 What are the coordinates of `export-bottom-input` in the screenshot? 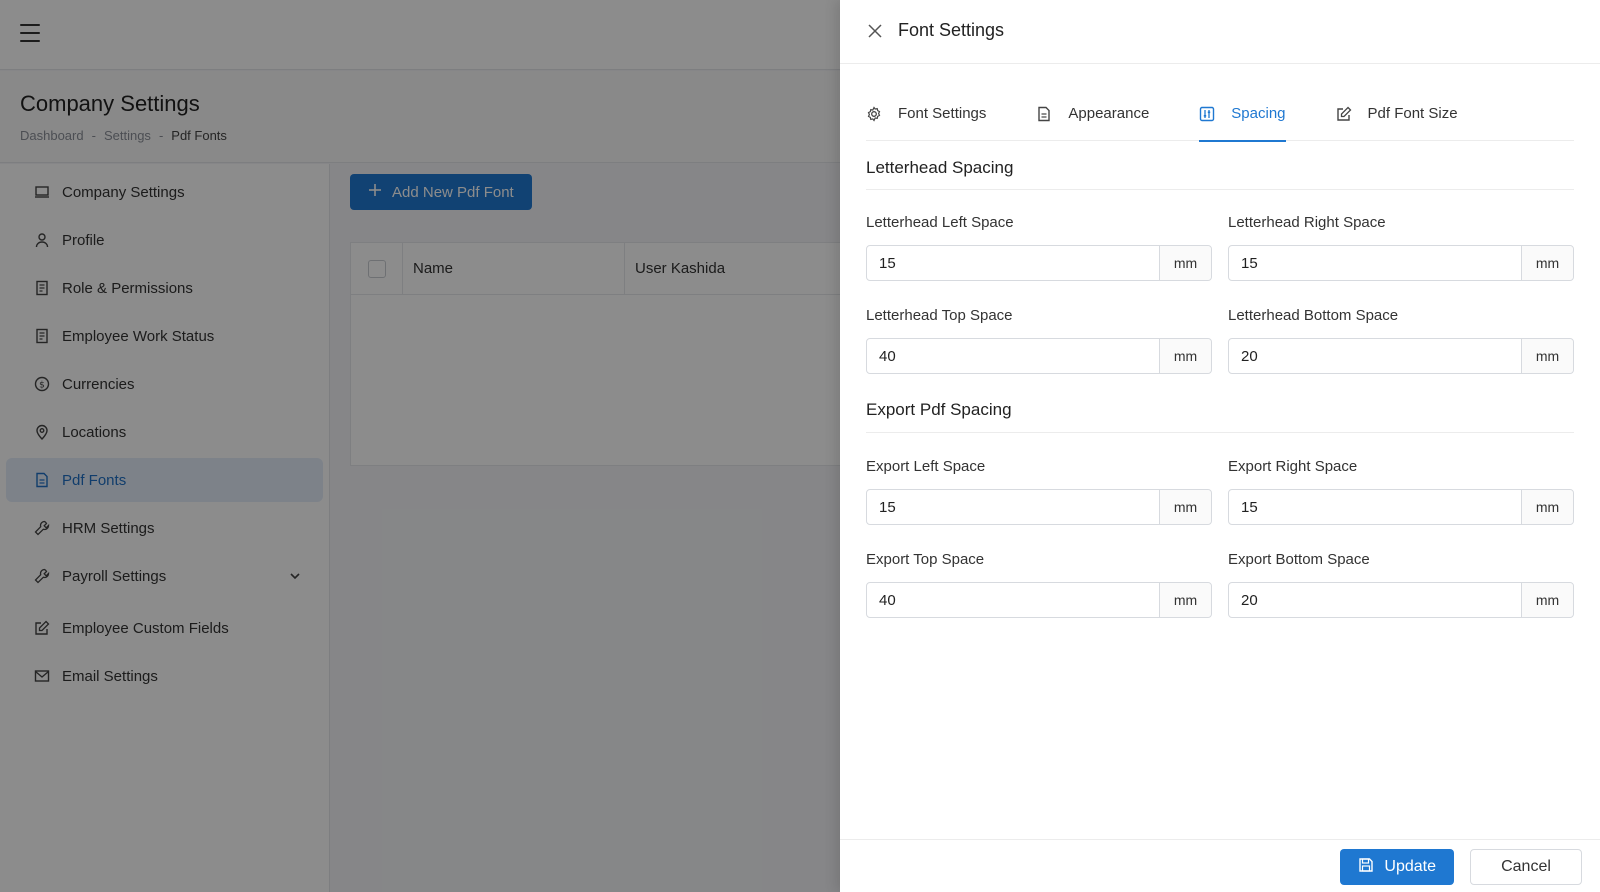 It's located at (1375, 600).